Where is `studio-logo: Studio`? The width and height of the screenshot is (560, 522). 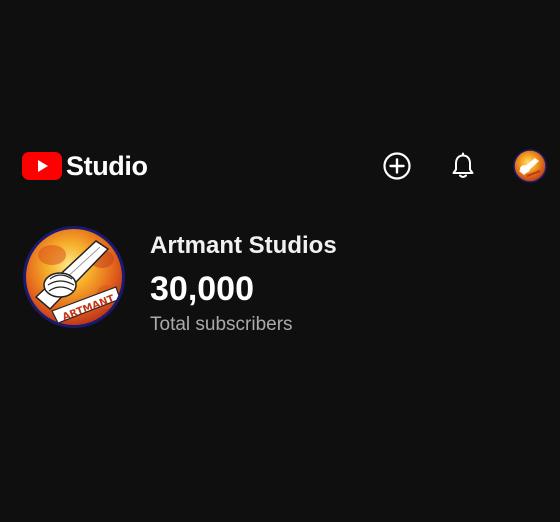
studio-logo: Studio is located at coordinates (85, 166).